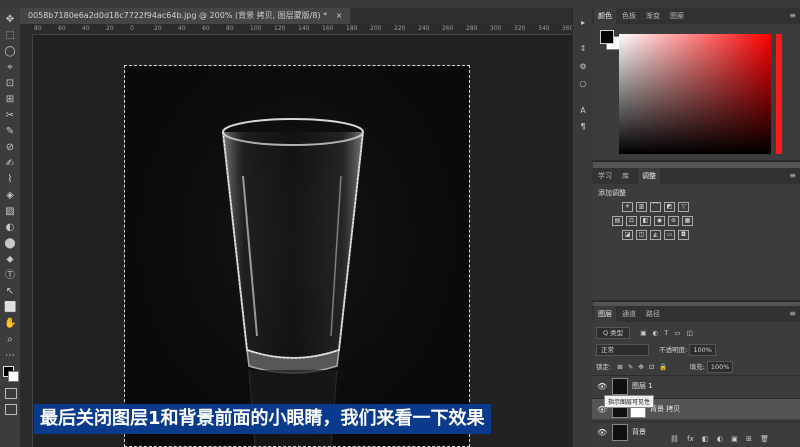 This screenshot has height=447, width=800. Describe the element at coordinates (677, 16) in the screenshot. I see `tab-patterns: 图案` at that location.